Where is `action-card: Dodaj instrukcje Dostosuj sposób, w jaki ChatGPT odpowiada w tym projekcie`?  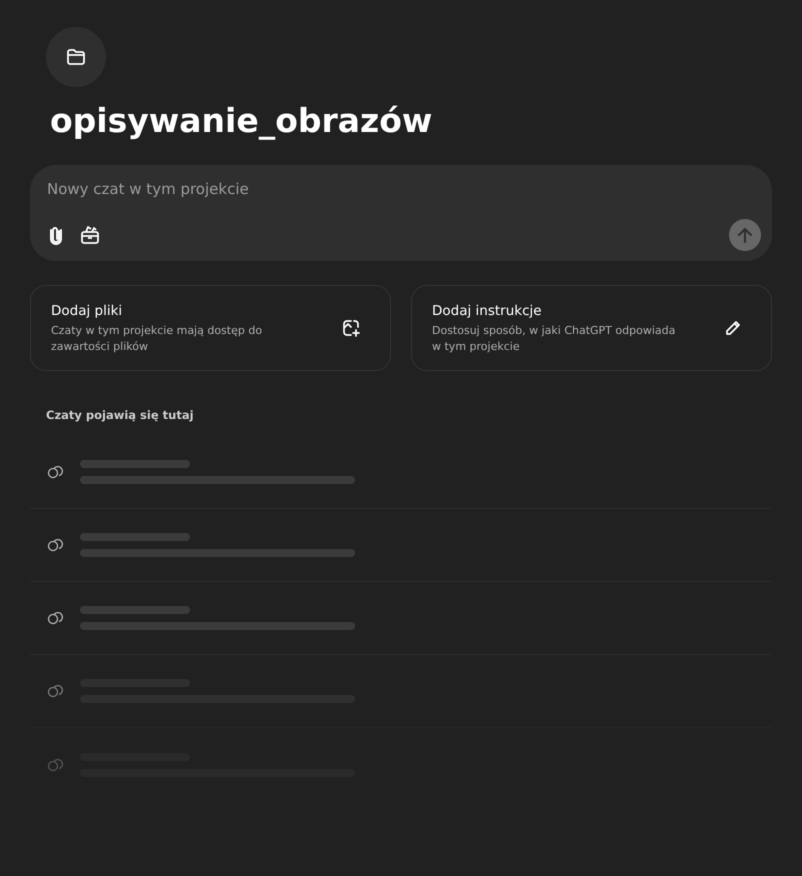 action-card: Dodaj instrukcje Dostosuj sposób, w jaki ChatGPT odpowiada w tym projekcie is located at coordinates (591, 328).